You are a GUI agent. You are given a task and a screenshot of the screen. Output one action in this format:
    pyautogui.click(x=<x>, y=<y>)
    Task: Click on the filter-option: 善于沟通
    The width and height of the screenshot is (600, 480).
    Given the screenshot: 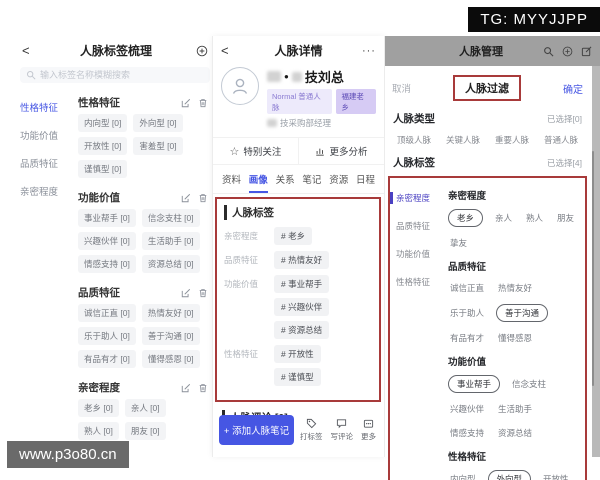 What is the action you would take?
    pyautogui.click(x=522, y=313)
    